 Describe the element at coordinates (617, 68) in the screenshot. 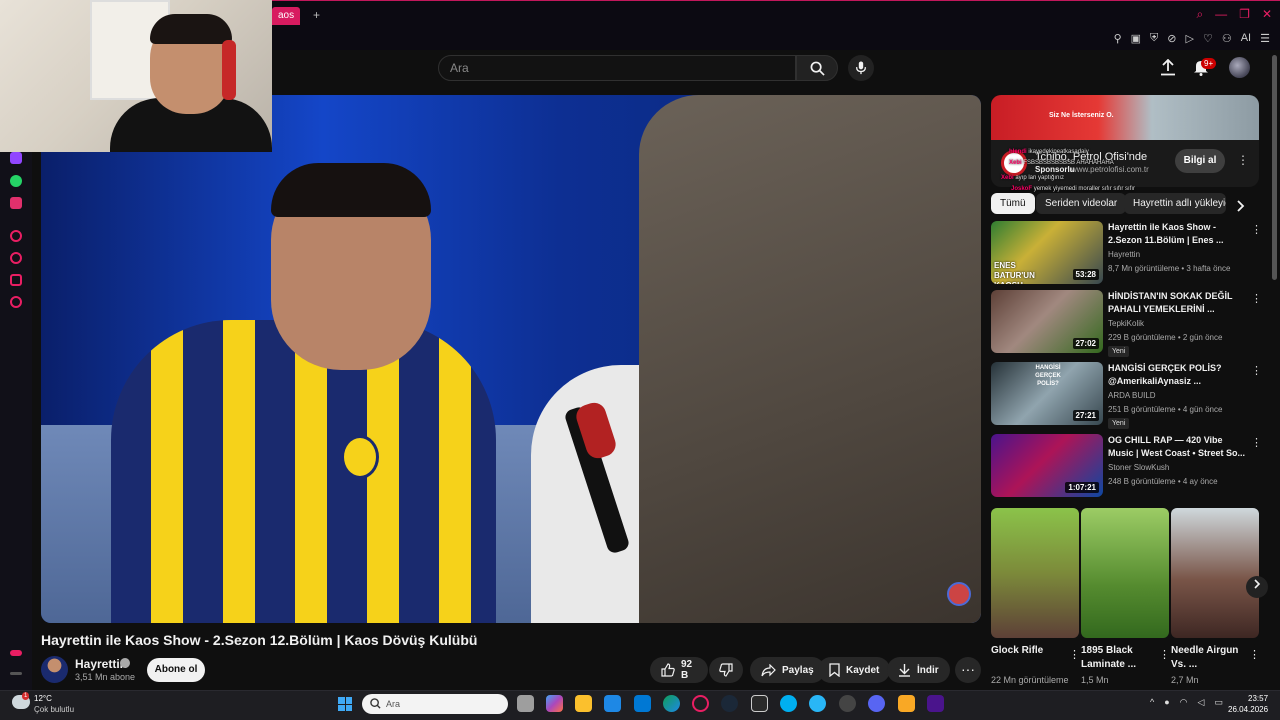

I see `search-input: Ara` at that location.